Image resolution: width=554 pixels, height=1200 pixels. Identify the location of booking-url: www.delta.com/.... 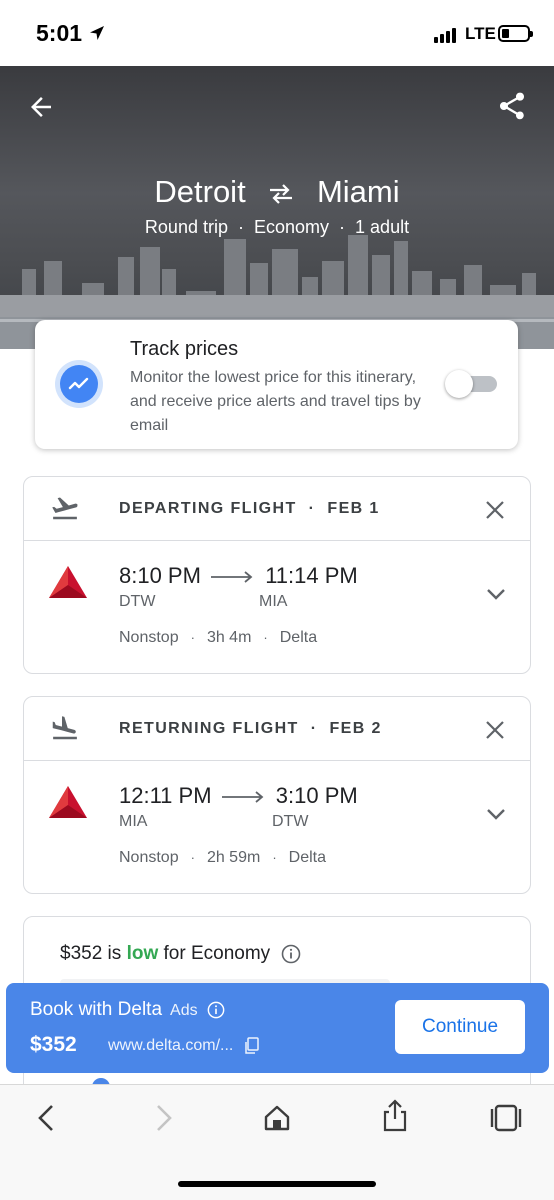
(184, 1046).